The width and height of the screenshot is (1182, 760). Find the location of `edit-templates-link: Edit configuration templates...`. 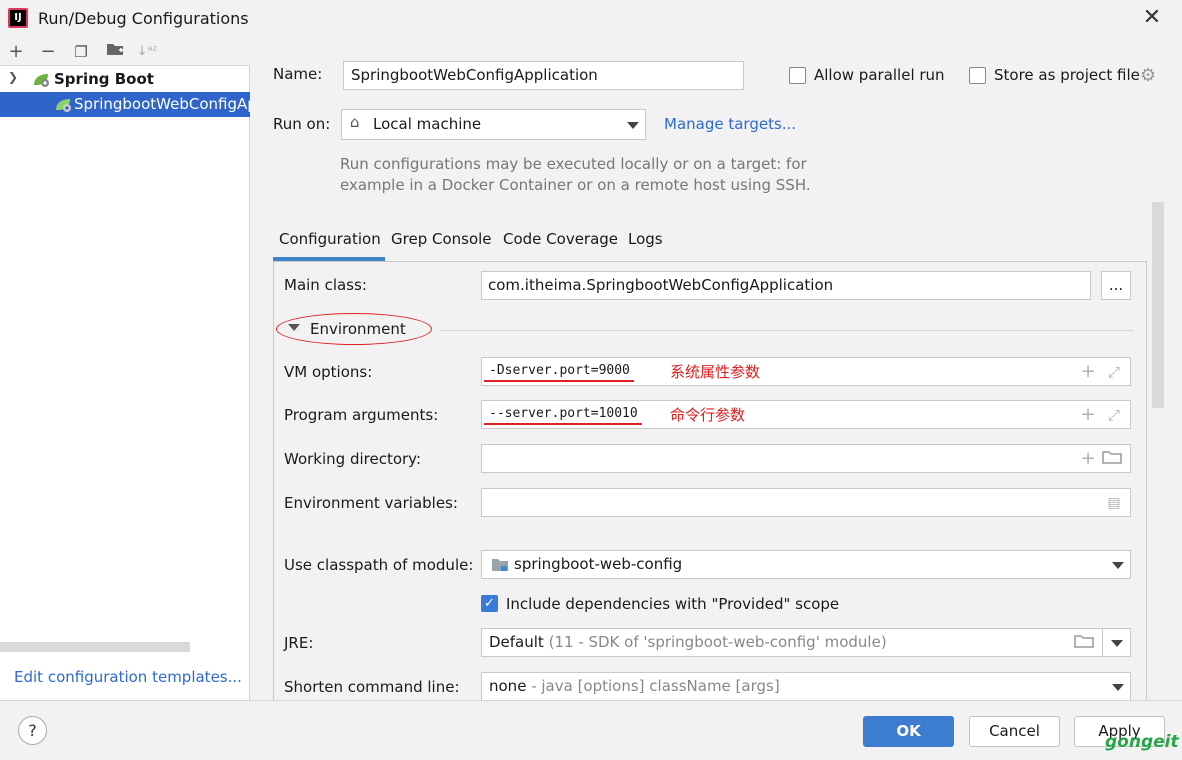

edit-templates-link: Edit configuration templates... is located at coordinates (128, 677).